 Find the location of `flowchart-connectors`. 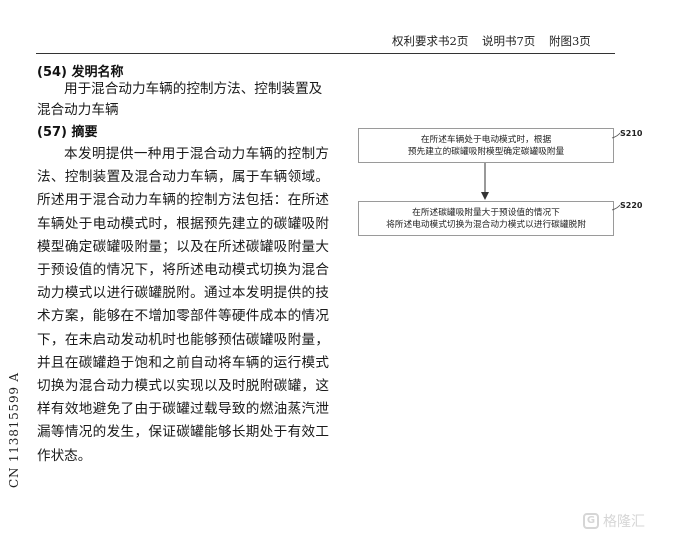

flowchart-connectors is located at coordinates (551, 171).